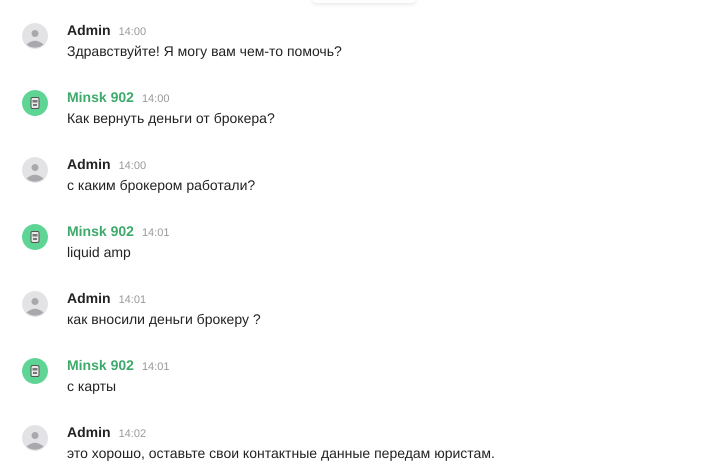 The width and height of the screenshot is (728, 466). Describe the element at coordinates (132, 434) in the screenshot. I see `message-time: 14:02` at that location.